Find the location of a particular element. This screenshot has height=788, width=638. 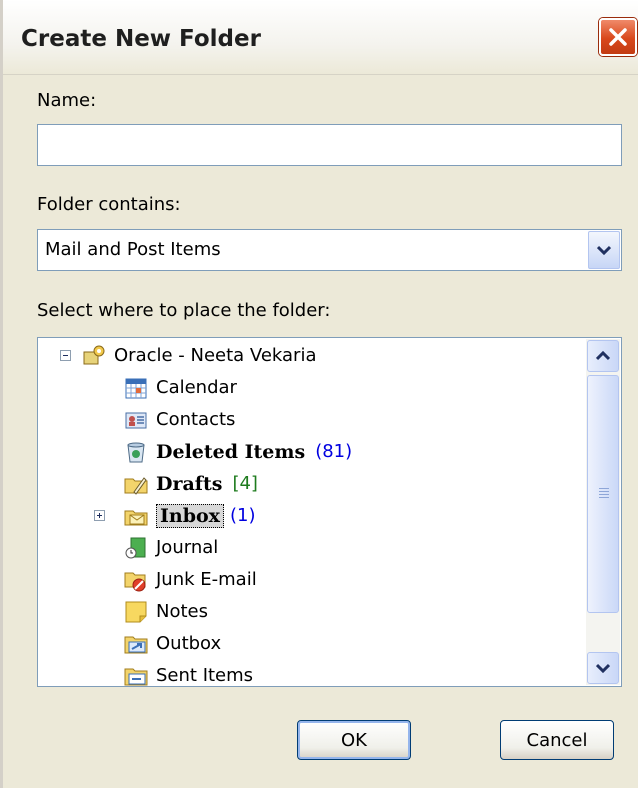

unread-count: (81) is located at coordinates (334, 451).